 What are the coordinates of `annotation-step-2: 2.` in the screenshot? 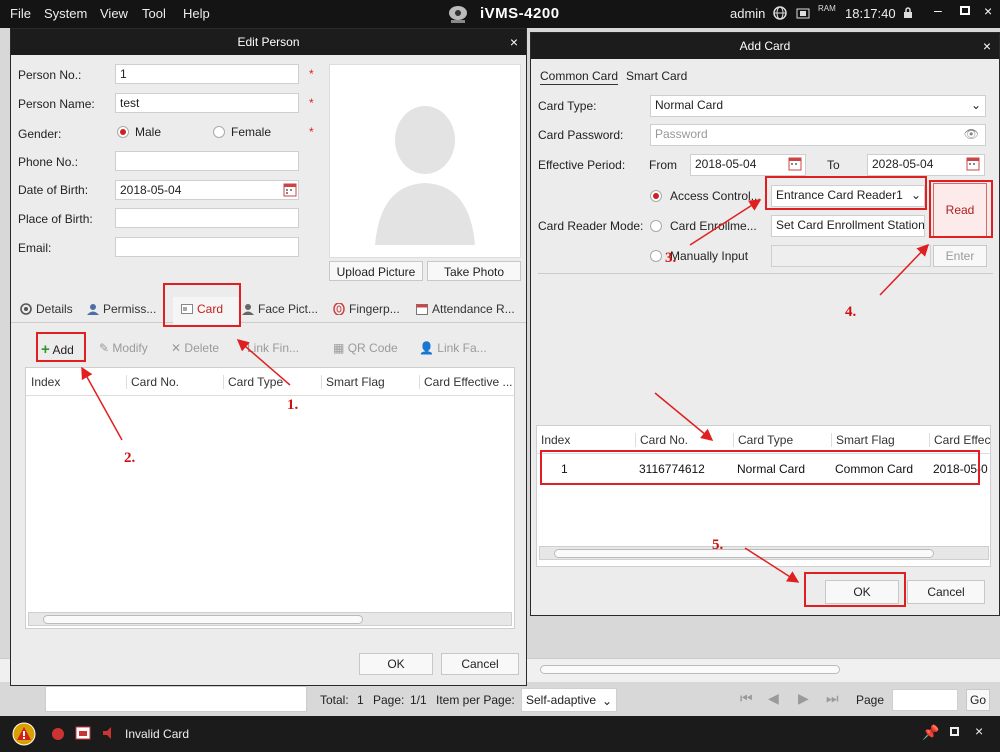 It's located at (130, 458).